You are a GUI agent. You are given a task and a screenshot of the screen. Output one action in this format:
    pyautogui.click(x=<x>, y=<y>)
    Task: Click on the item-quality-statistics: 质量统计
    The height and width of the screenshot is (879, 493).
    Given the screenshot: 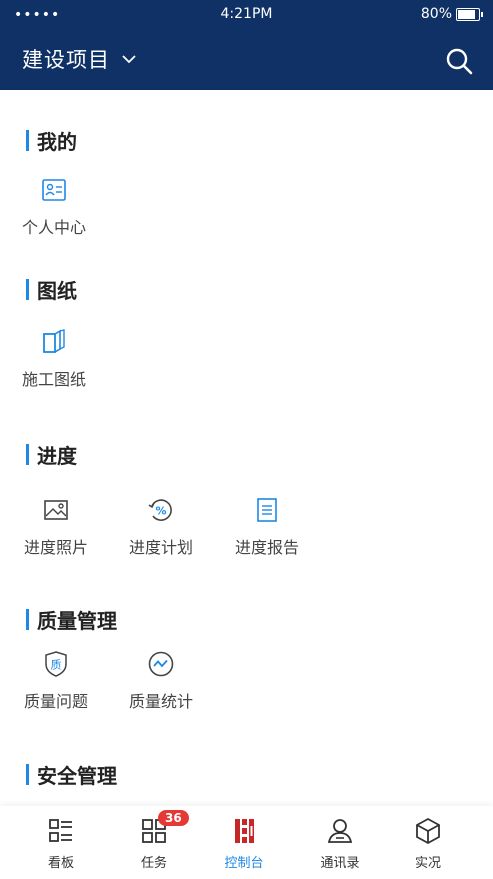 What is the action you would take?
    pyautogui.click(x=161, y=681)
    